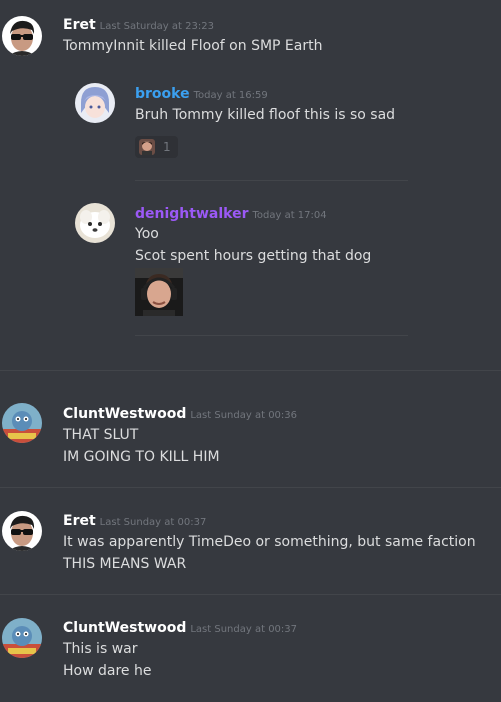  What do you see at coordinates (125, 564) in the screenshot?
I see `message-text: THIS MEANS WAR` at bounding box center [125, 564].